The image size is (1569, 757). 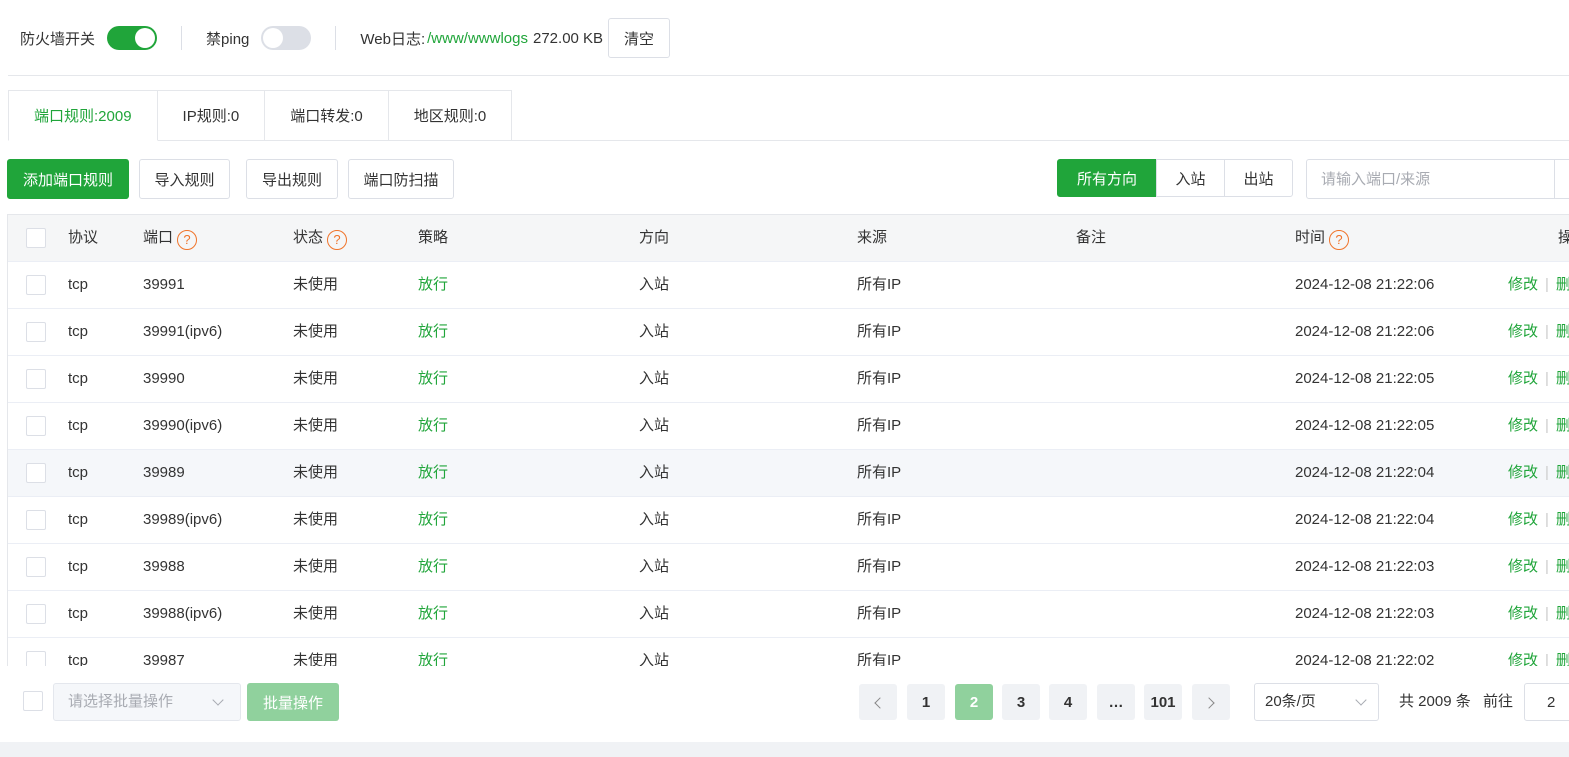 I want to click on search-input, so click(x=1437, y=179).